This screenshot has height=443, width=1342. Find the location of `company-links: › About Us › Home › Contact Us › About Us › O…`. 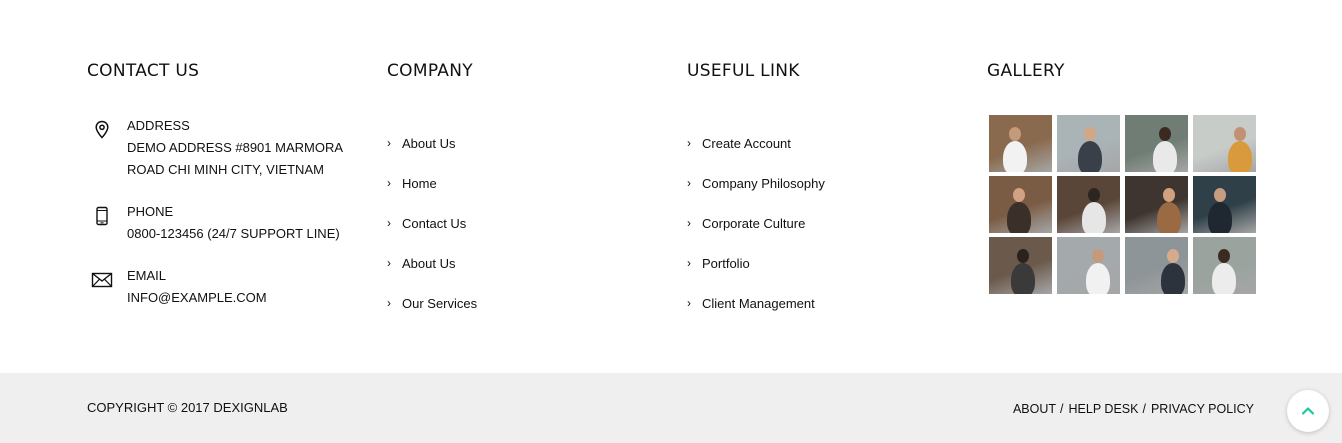

company-links: › About Us › Home › Contact Us › About Us › O… is located at coordinates (432, 223).